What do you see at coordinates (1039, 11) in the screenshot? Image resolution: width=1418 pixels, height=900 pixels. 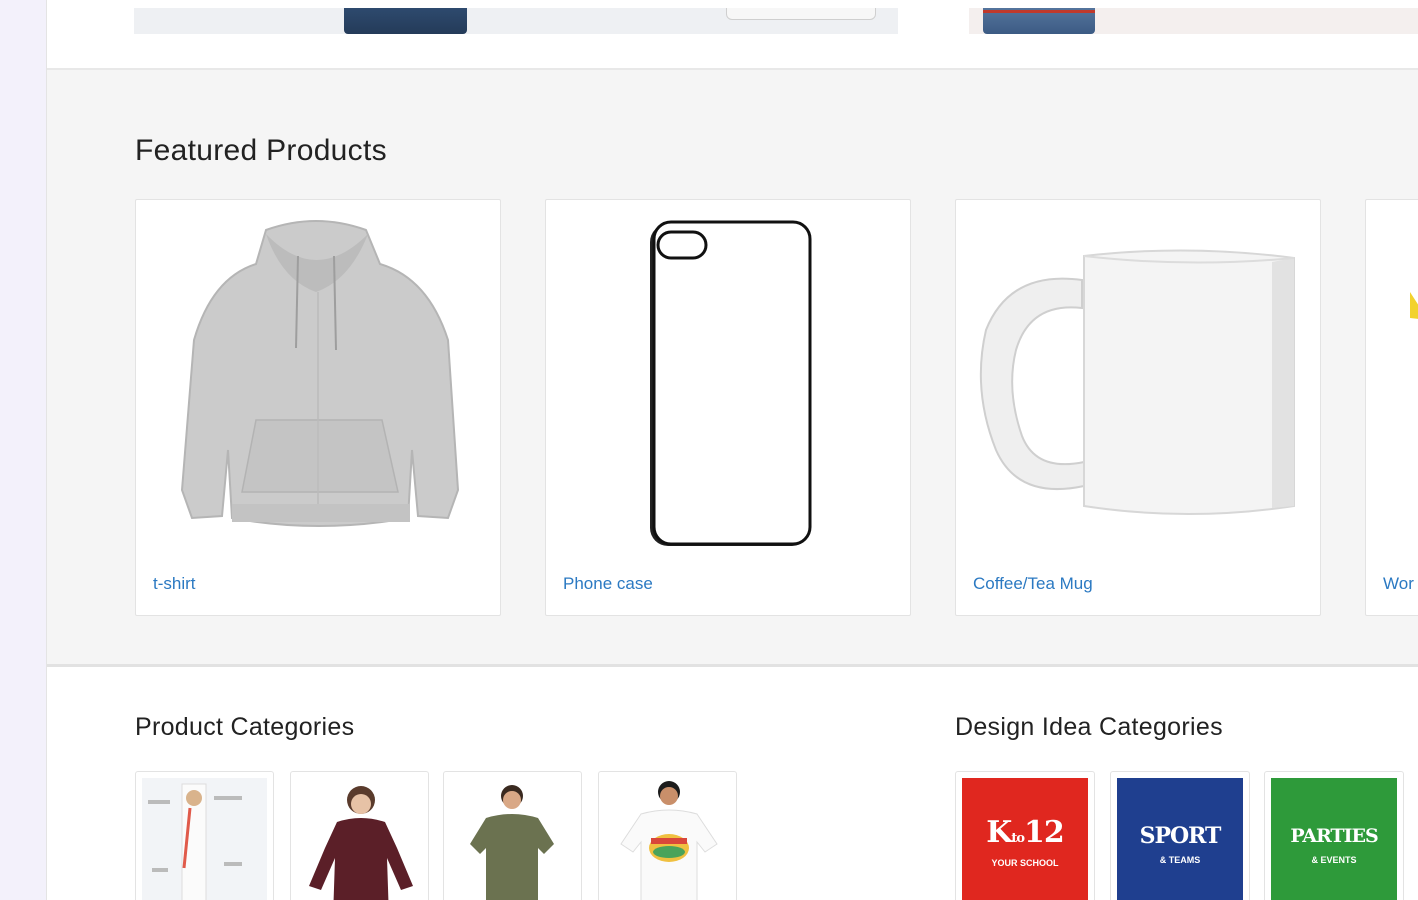 I see `belt-image` at bounding box center [1039, 11].